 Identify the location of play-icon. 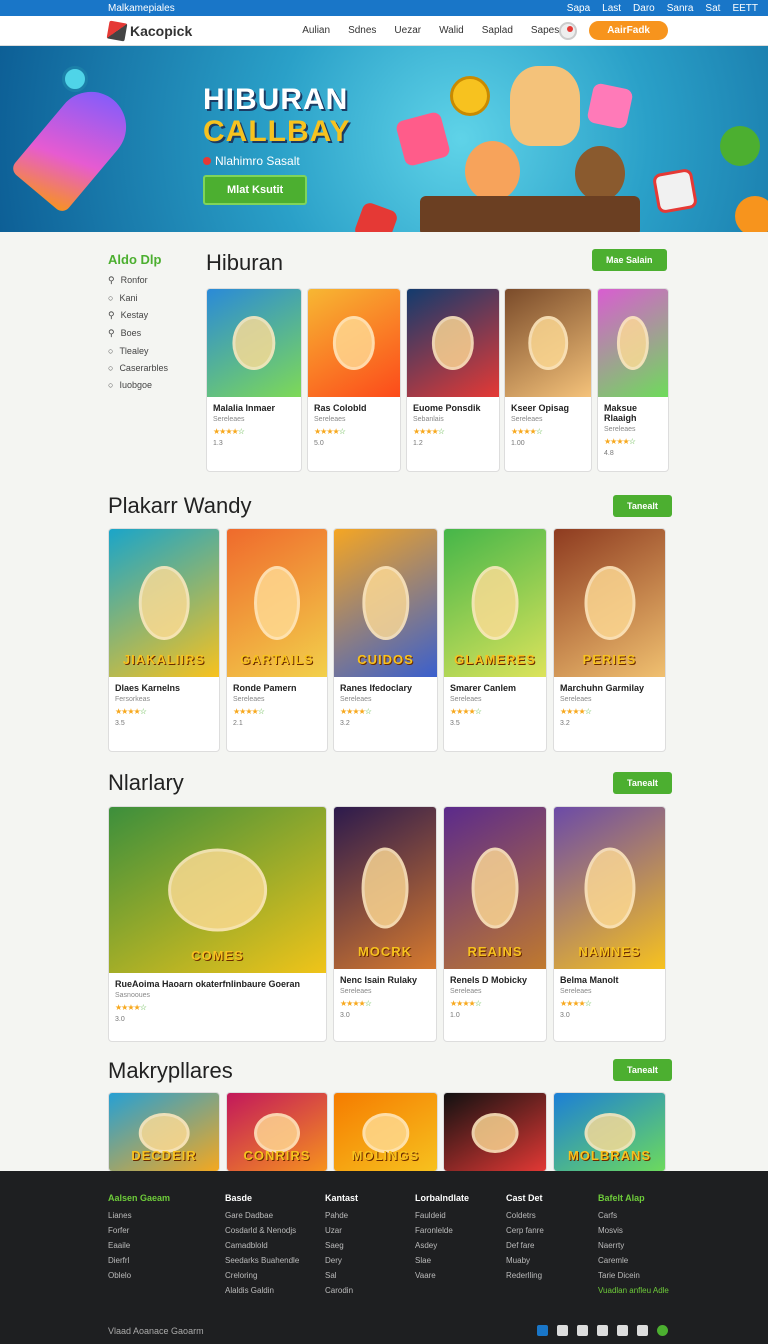
(662, 1330).